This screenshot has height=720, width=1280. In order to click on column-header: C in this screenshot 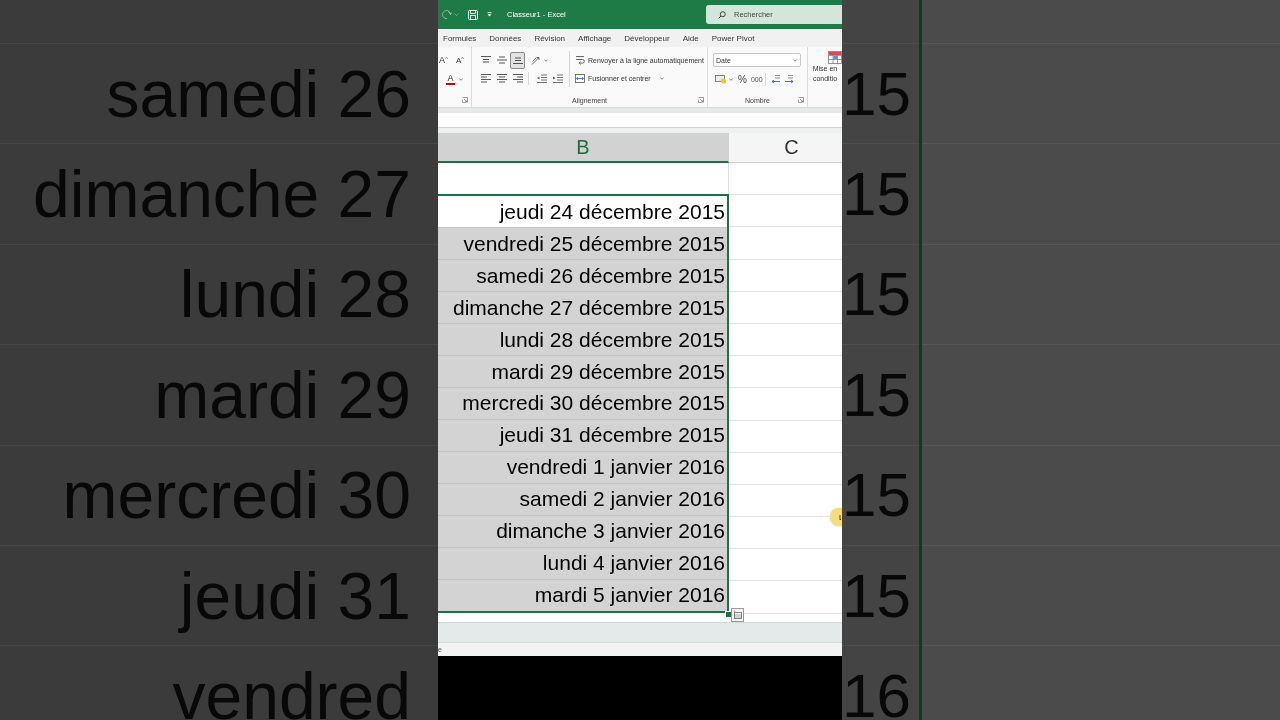, I will do `click(785, 148)`.